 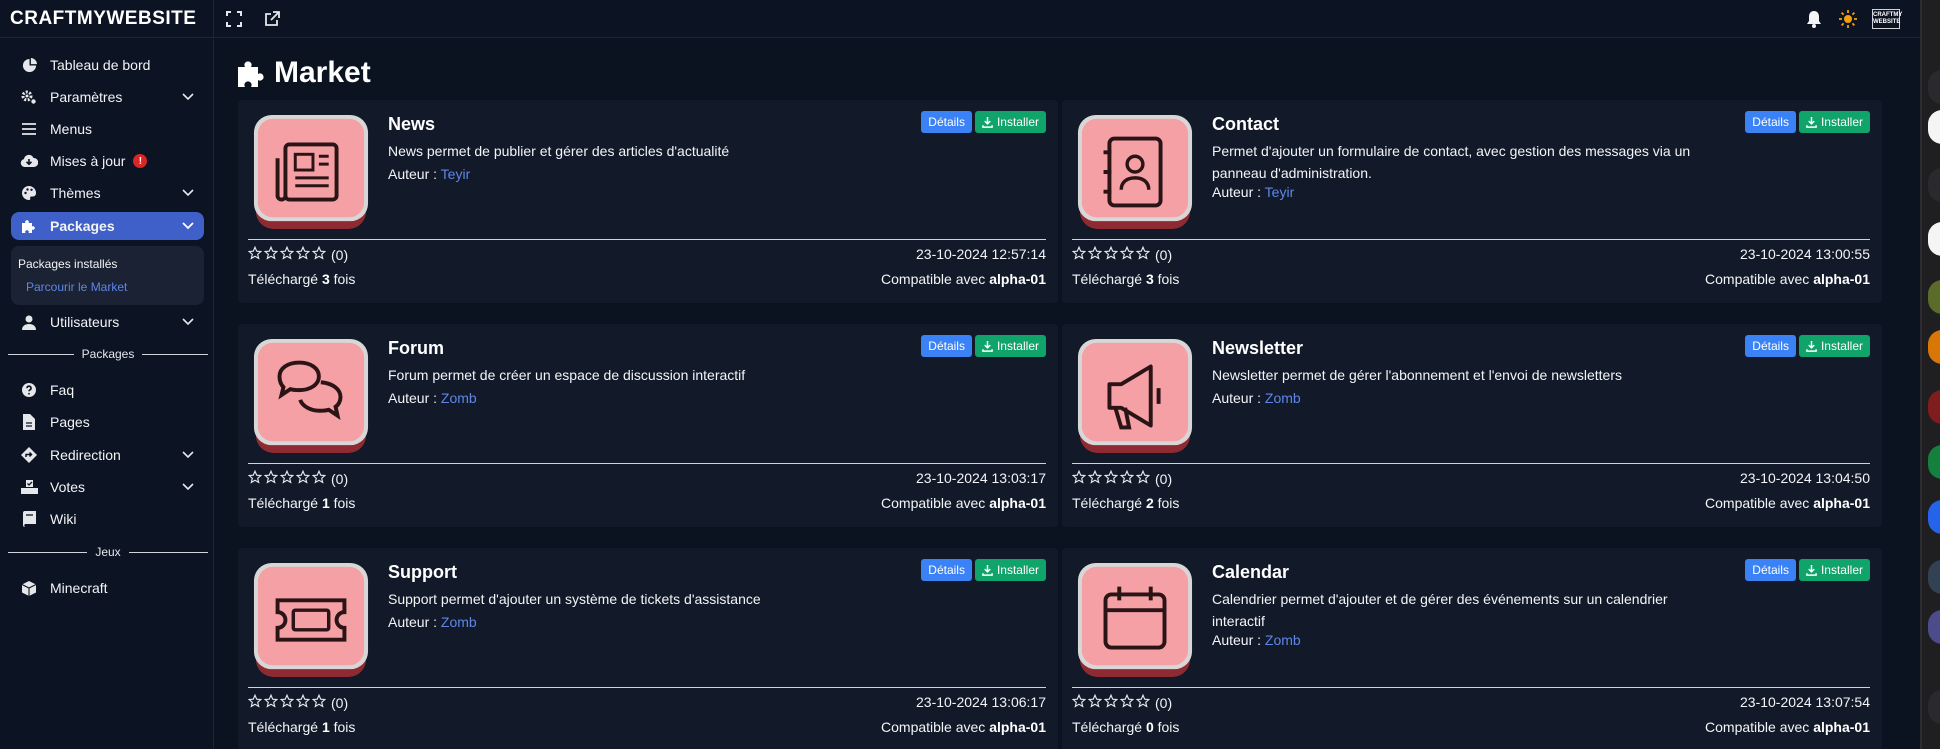 What do you see at coordinates (75, 193) in the screenshot?
I see `sidebar-item-label: Thèmes` at bounding box center [75, 193].